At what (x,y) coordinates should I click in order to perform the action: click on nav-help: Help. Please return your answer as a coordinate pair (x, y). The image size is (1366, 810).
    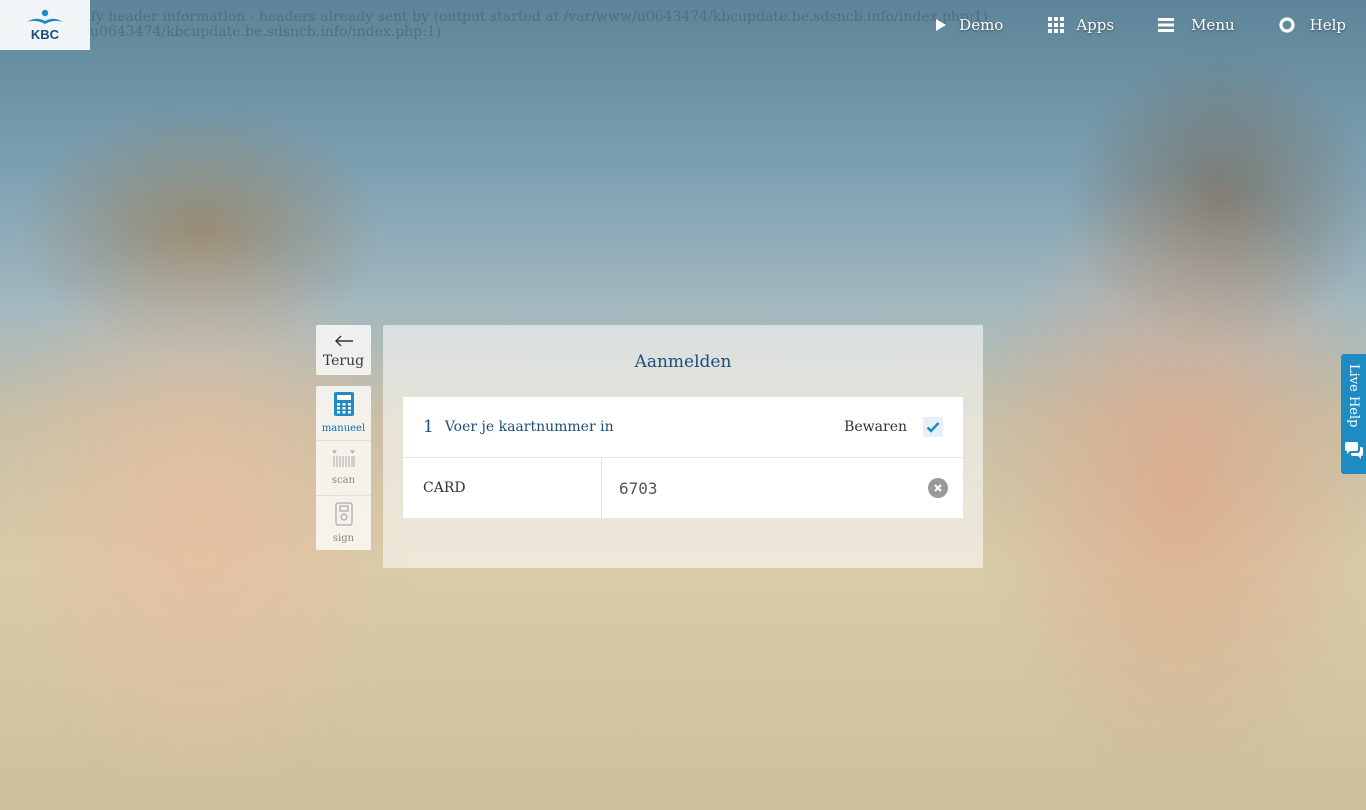
    Looking at the image, I should click on (1312, 25).